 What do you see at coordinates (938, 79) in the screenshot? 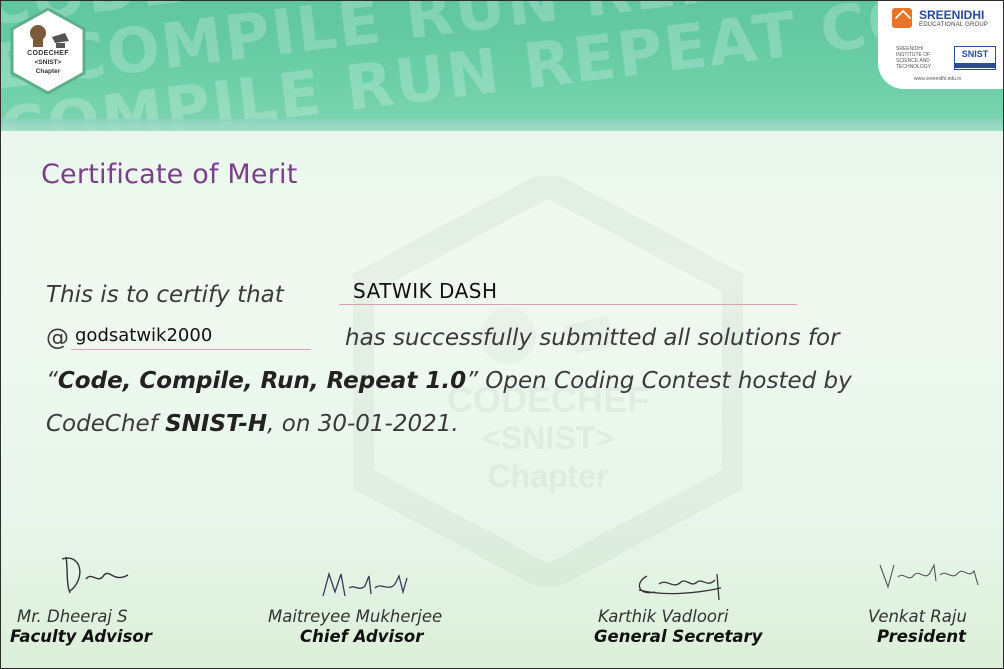
I see `institution-url: www.sreenidhi.edu.in` at bounding box center [938, 79].